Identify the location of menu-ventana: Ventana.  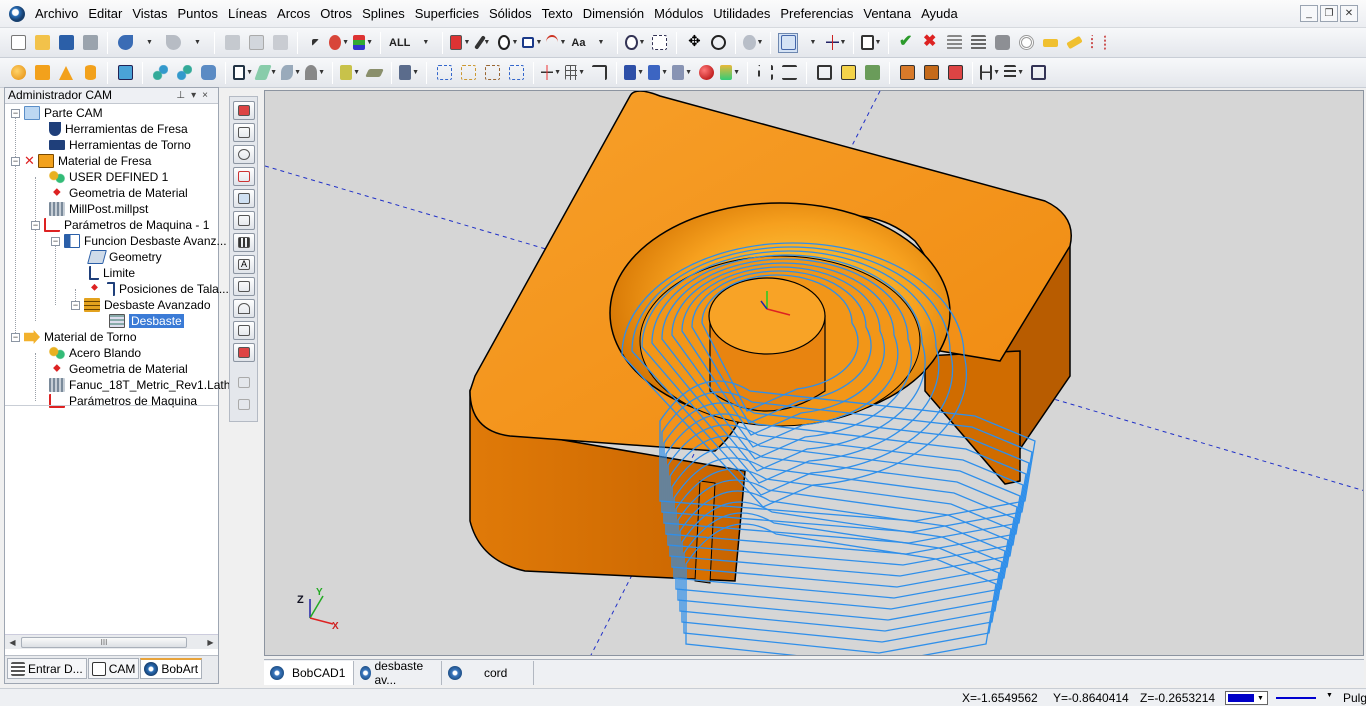
(887, 14).